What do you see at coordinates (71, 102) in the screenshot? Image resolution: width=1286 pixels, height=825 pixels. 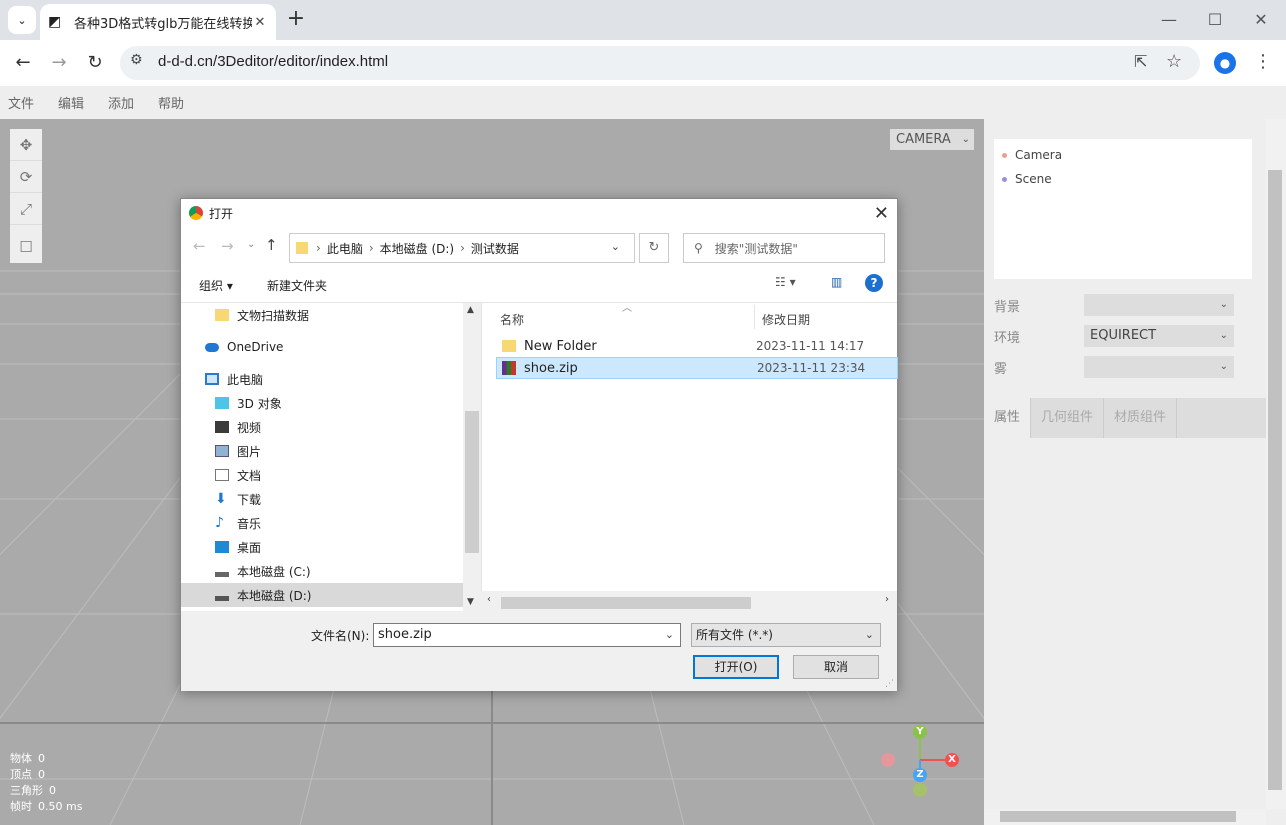 I see `menu-edit: 编辑` at bounding box center [71, 102].